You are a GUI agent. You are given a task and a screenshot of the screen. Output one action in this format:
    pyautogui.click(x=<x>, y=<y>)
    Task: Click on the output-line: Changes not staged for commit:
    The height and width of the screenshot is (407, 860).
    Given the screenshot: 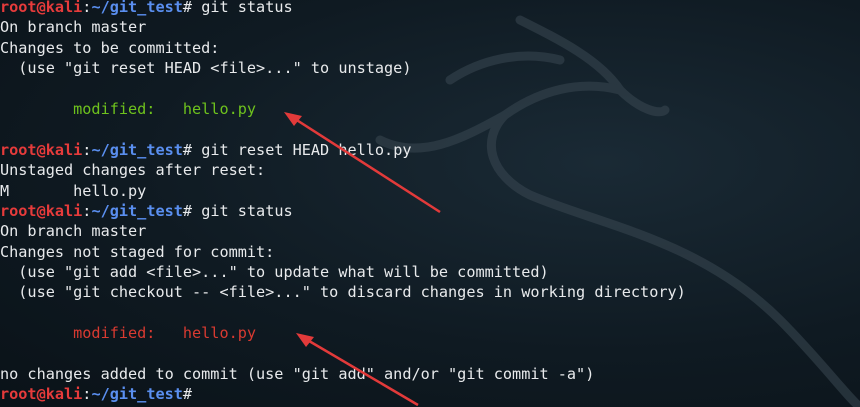 What is the action you would take?
    pyautogui.click(x=137, y=251)
    